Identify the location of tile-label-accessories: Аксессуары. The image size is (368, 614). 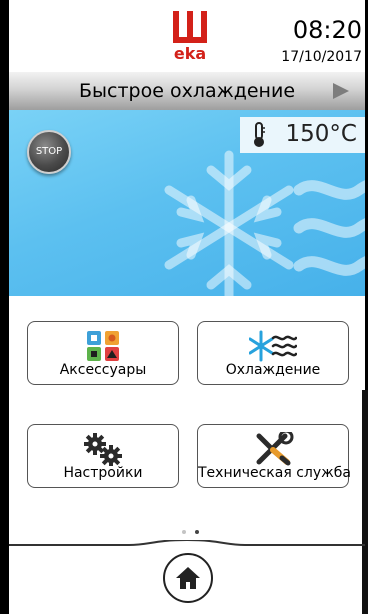
(103, 370).